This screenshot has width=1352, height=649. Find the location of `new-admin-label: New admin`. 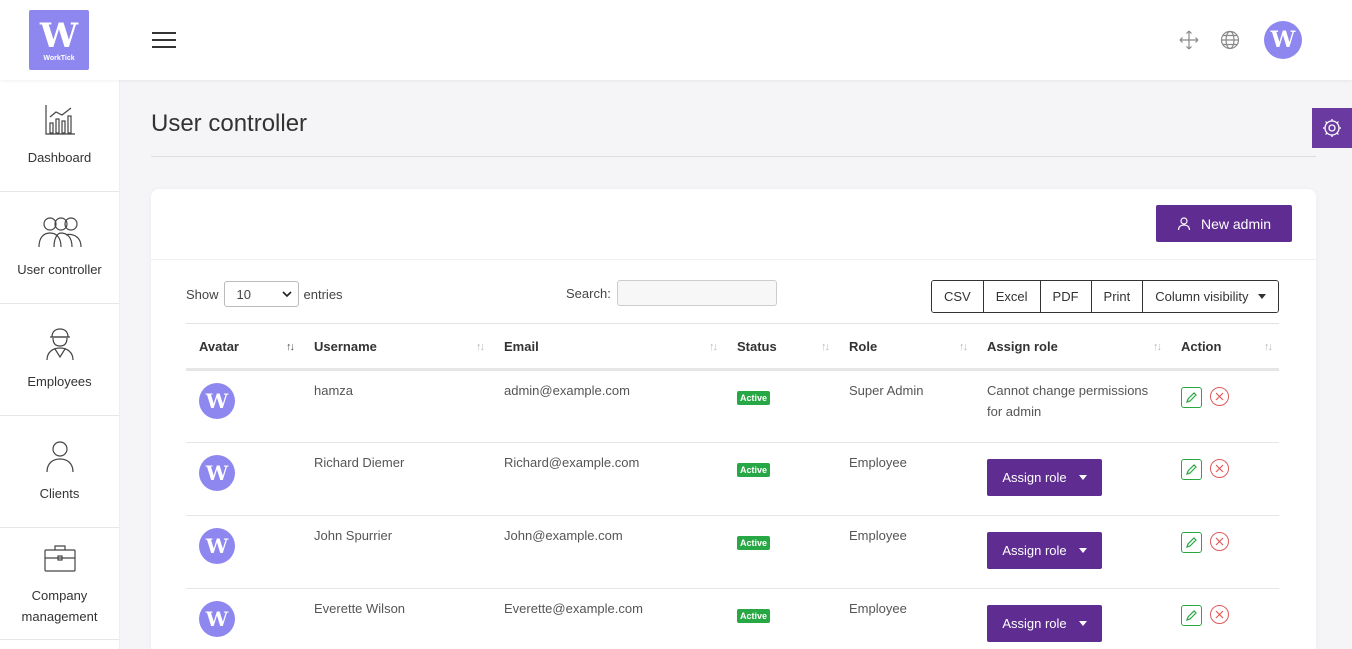

new-admin-label: New admin is located at coordinates (1236, 223).